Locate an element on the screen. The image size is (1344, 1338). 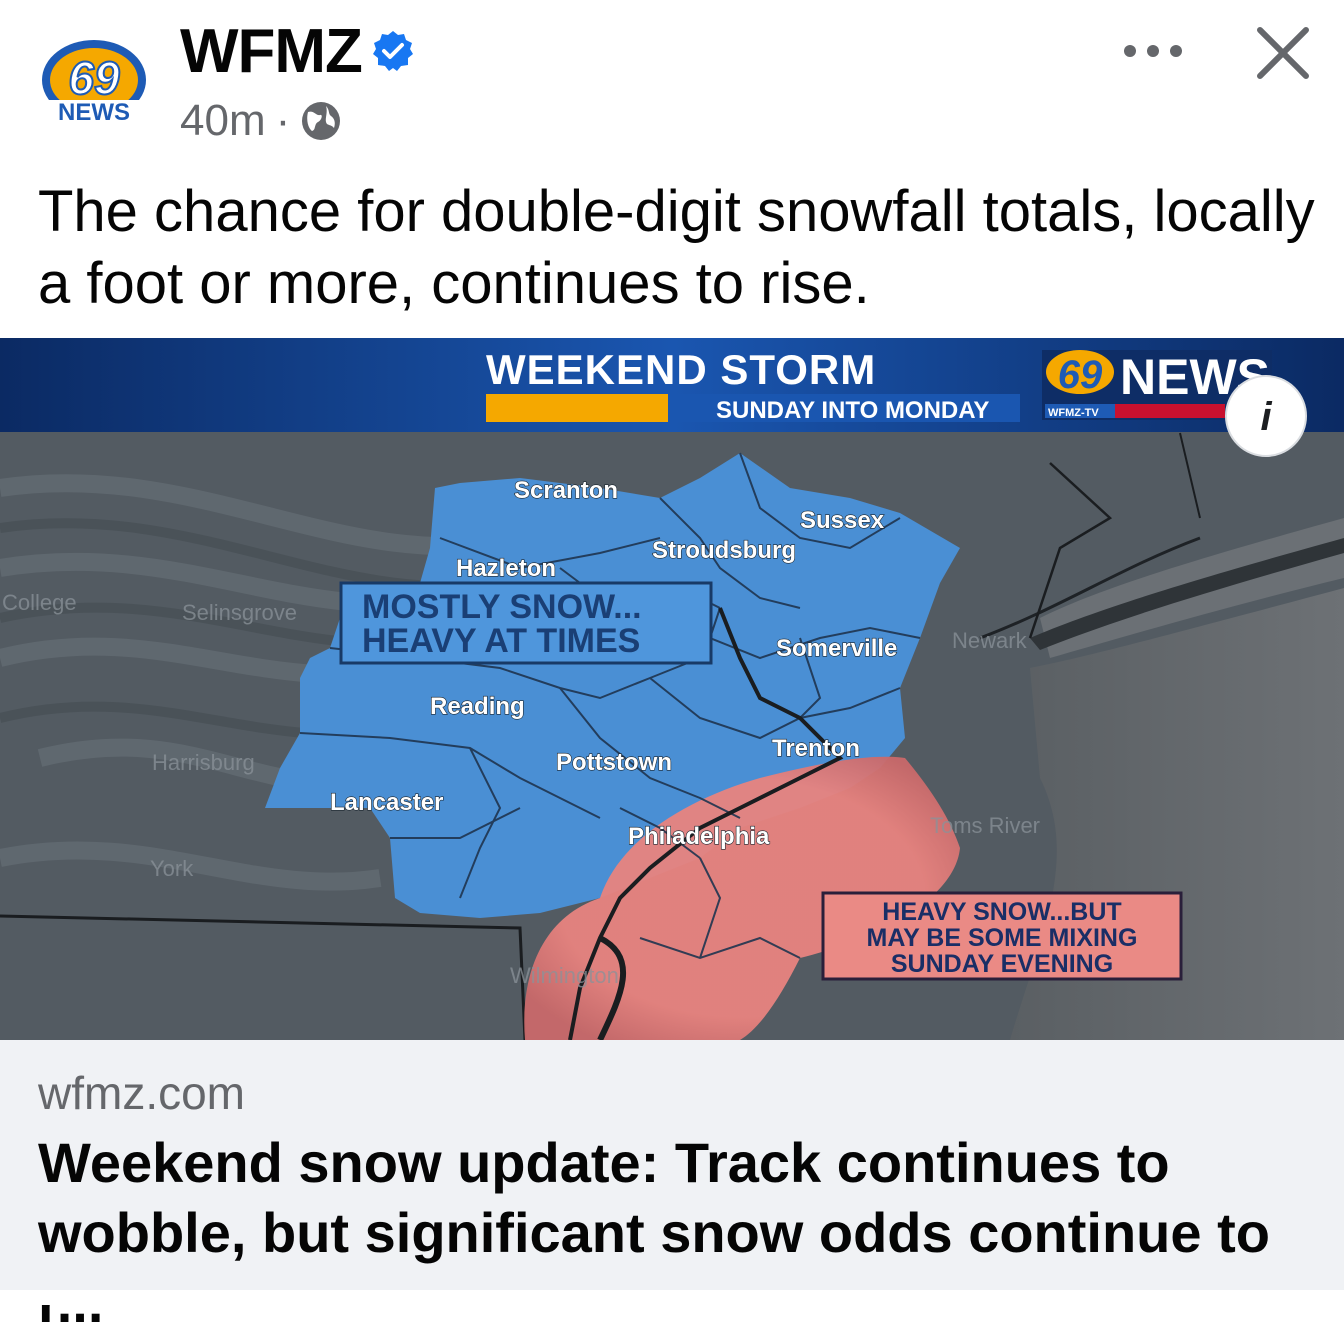
mix-callout-line2: MAY BE SOME MIXING is located at coordinates (1002, 938).